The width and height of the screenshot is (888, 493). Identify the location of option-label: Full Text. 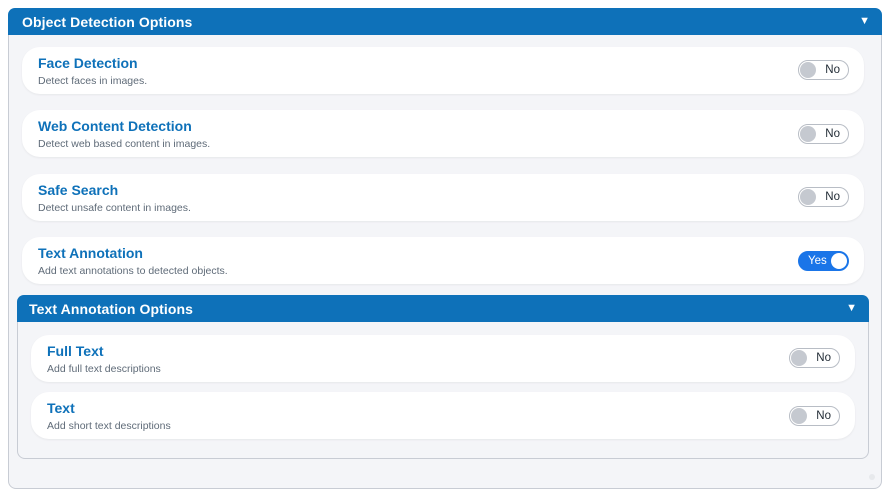
(75, 351).